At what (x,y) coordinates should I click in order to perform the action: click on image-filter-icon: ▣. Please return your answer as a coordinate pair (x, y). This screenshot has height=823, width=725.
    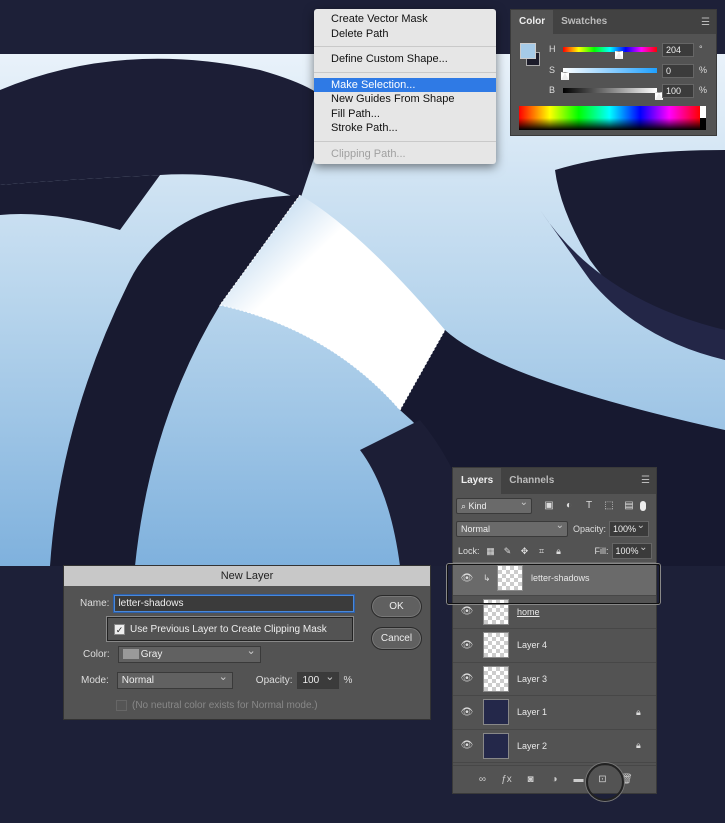
    Looking at the image, I should click on (549, 506).